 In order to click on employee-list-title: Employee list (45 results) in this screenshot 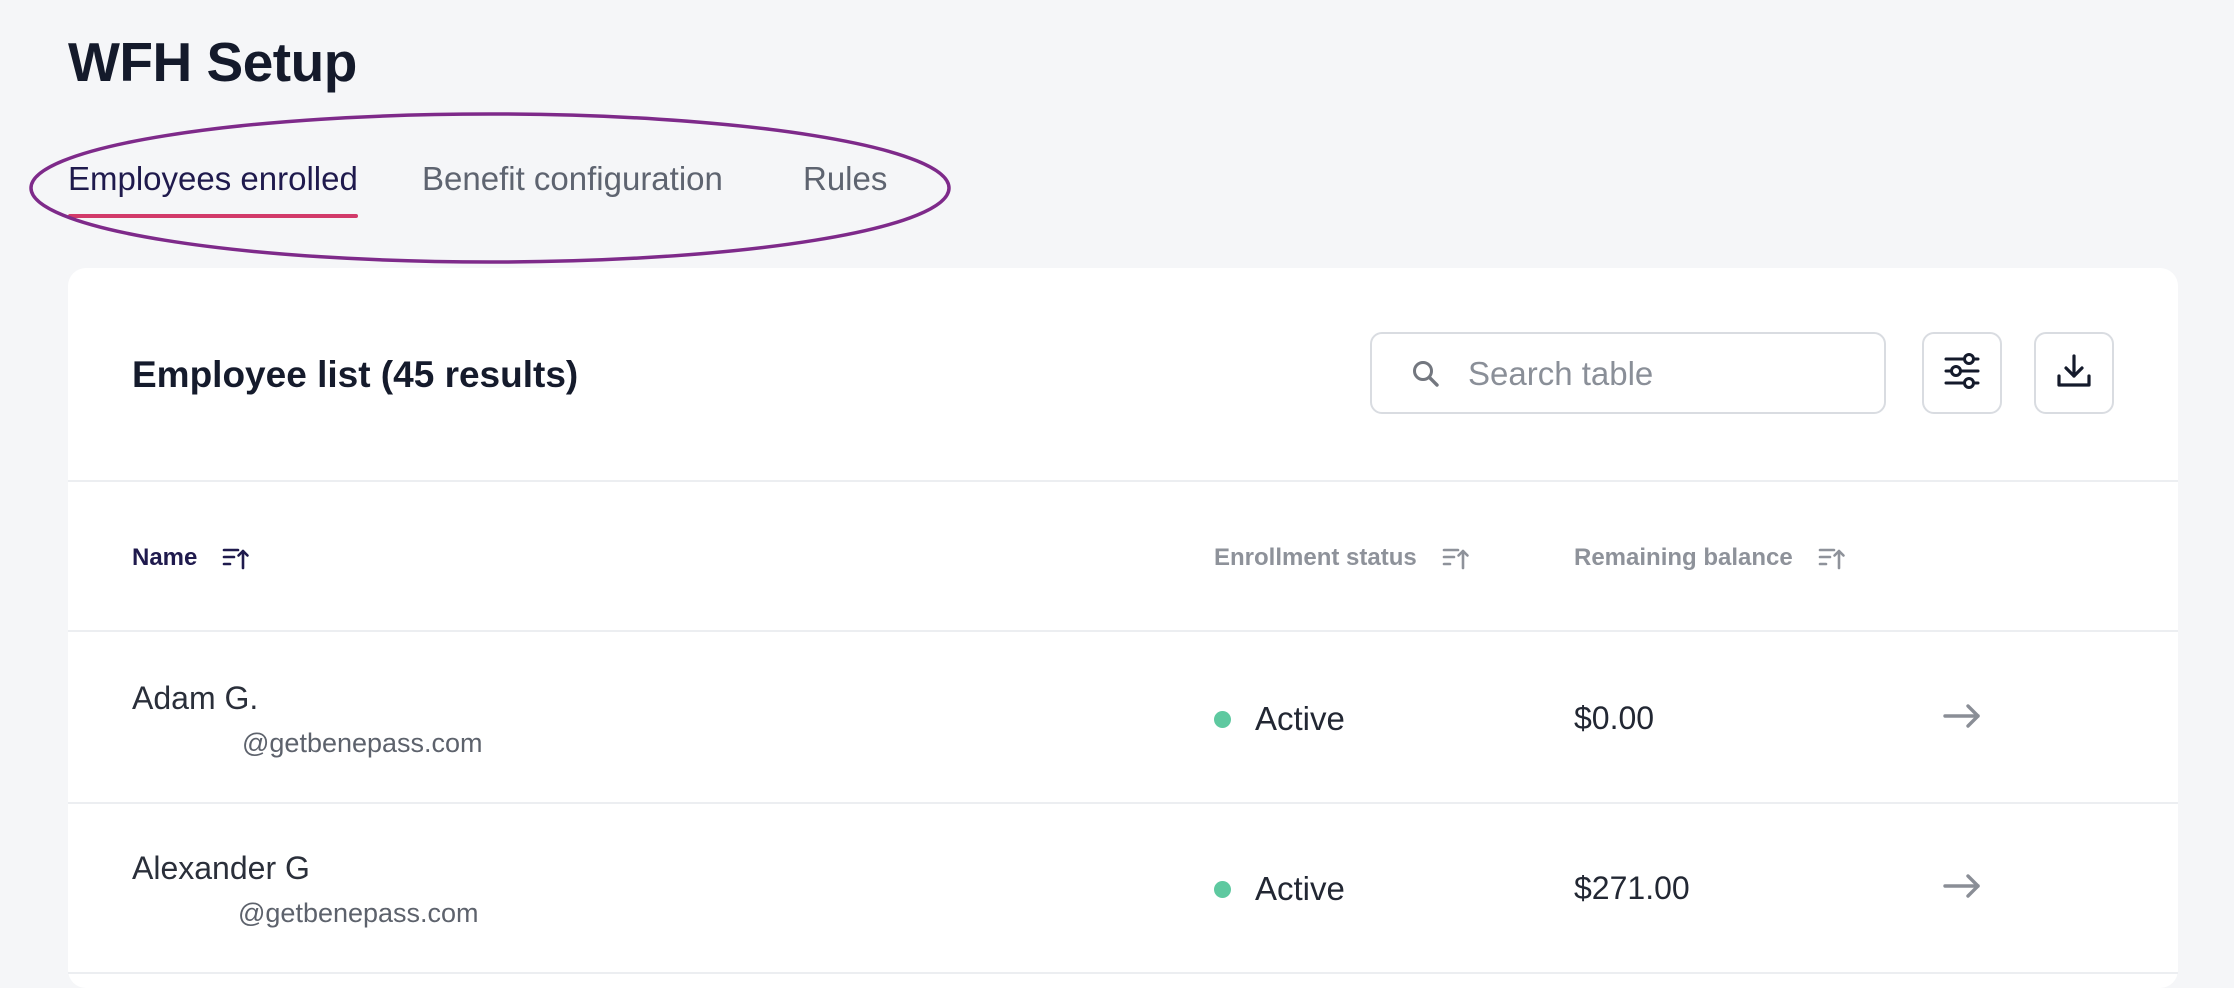, I will do `click(355, 374)`.